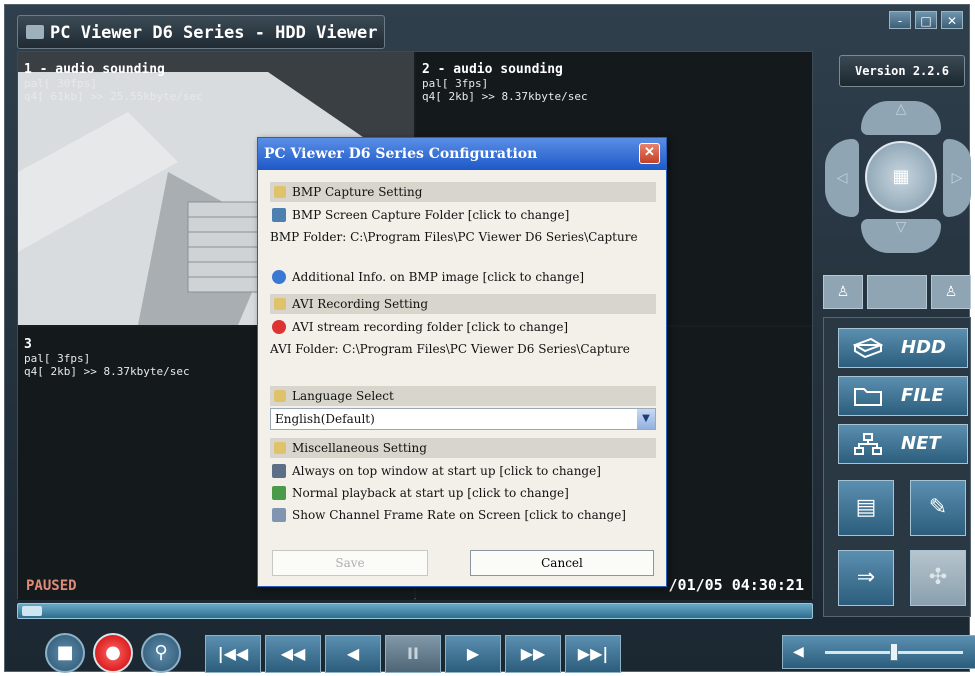  I want to click on camera-icon, so click(279, 215).